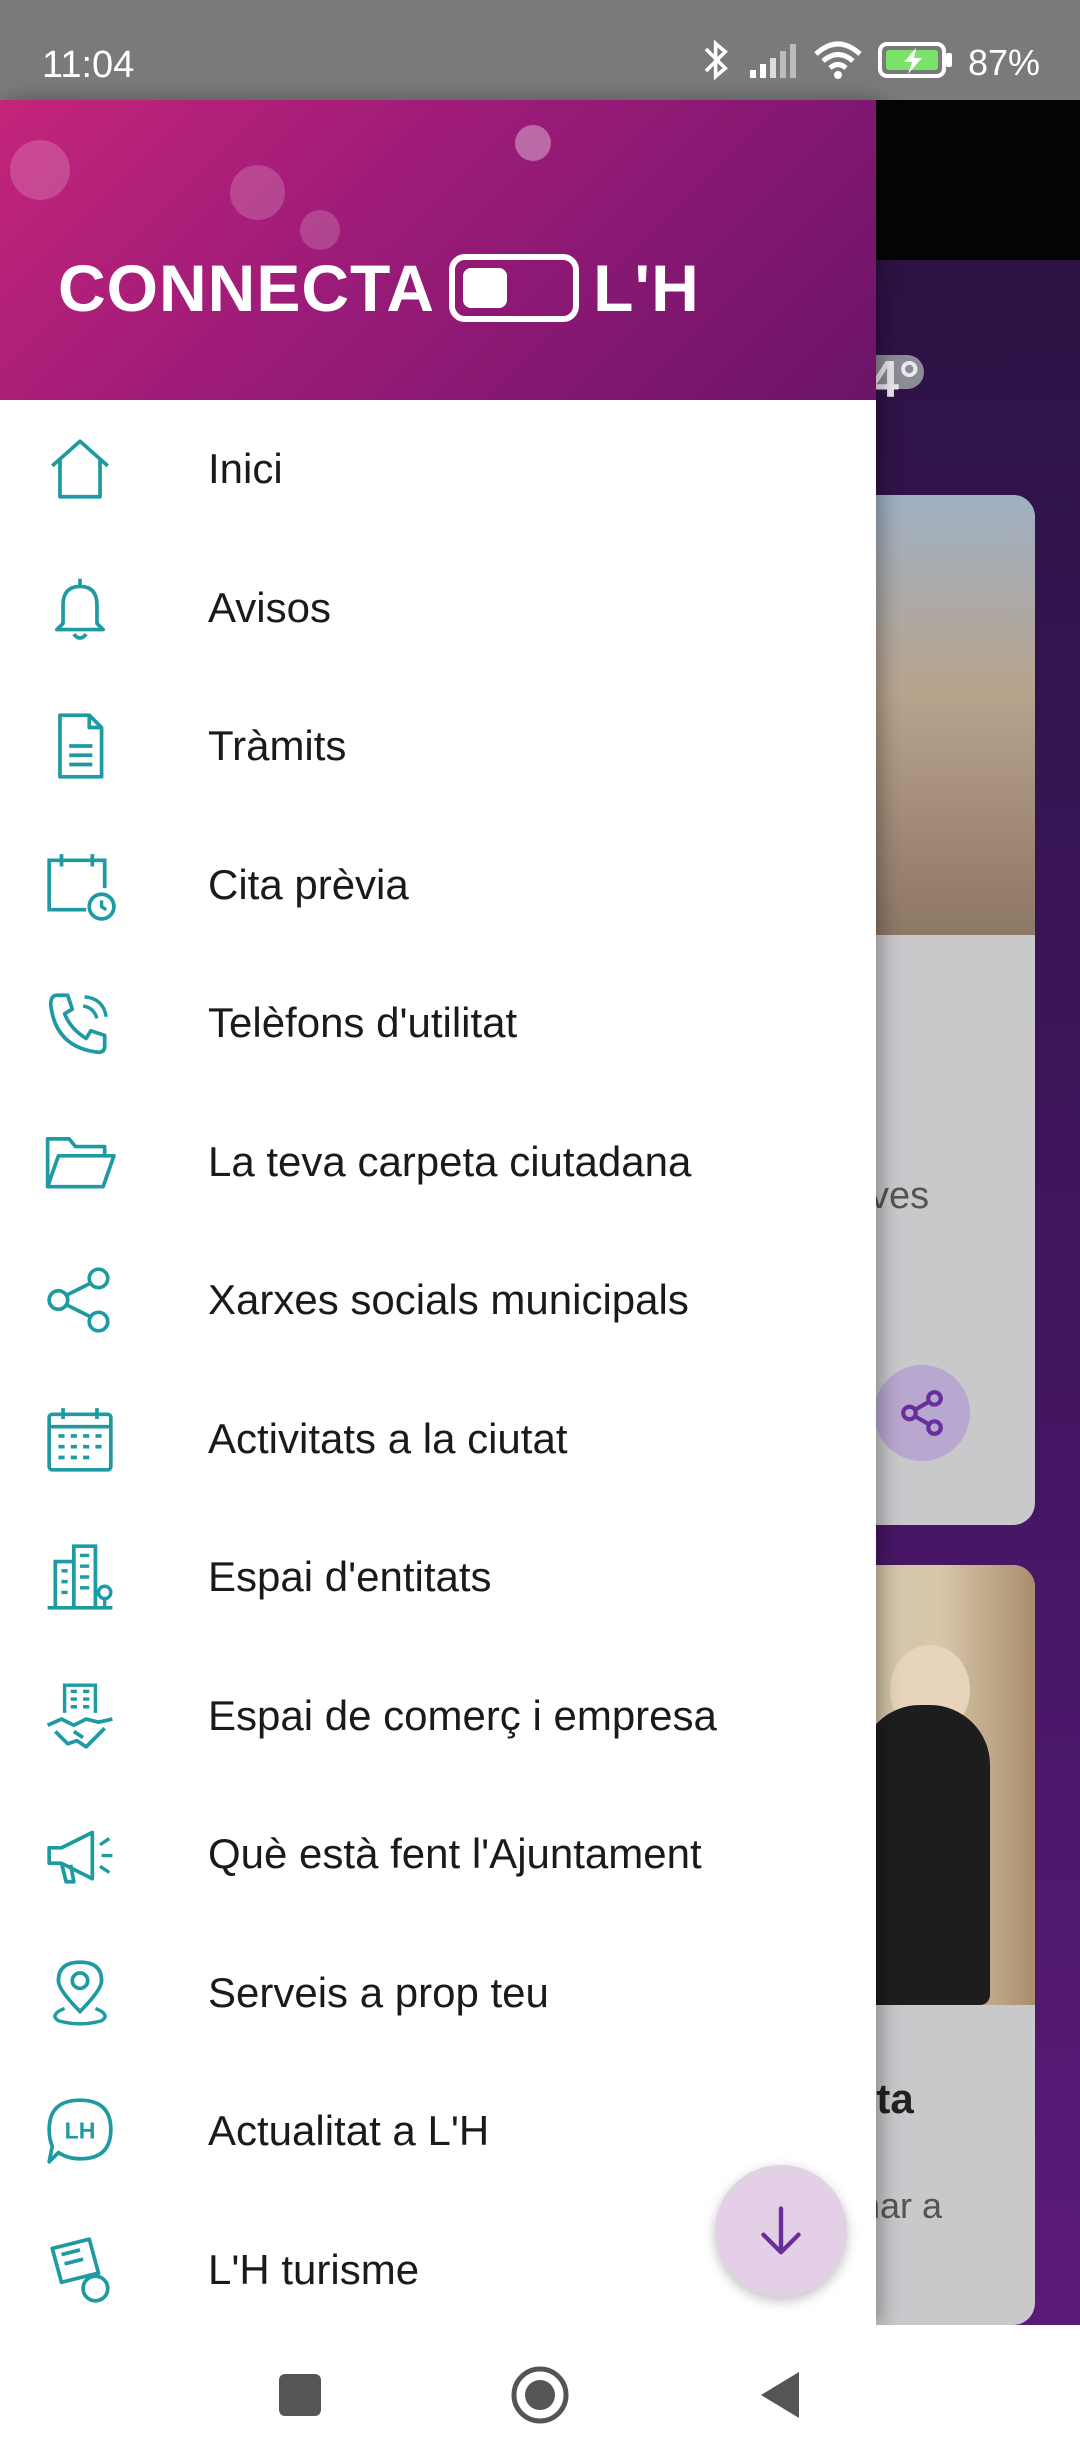  What do you see at coordinates (314, 2269) in the screenshot?
I see `menu-item-label: L'H turisme` at bounding box center [314, 2269].